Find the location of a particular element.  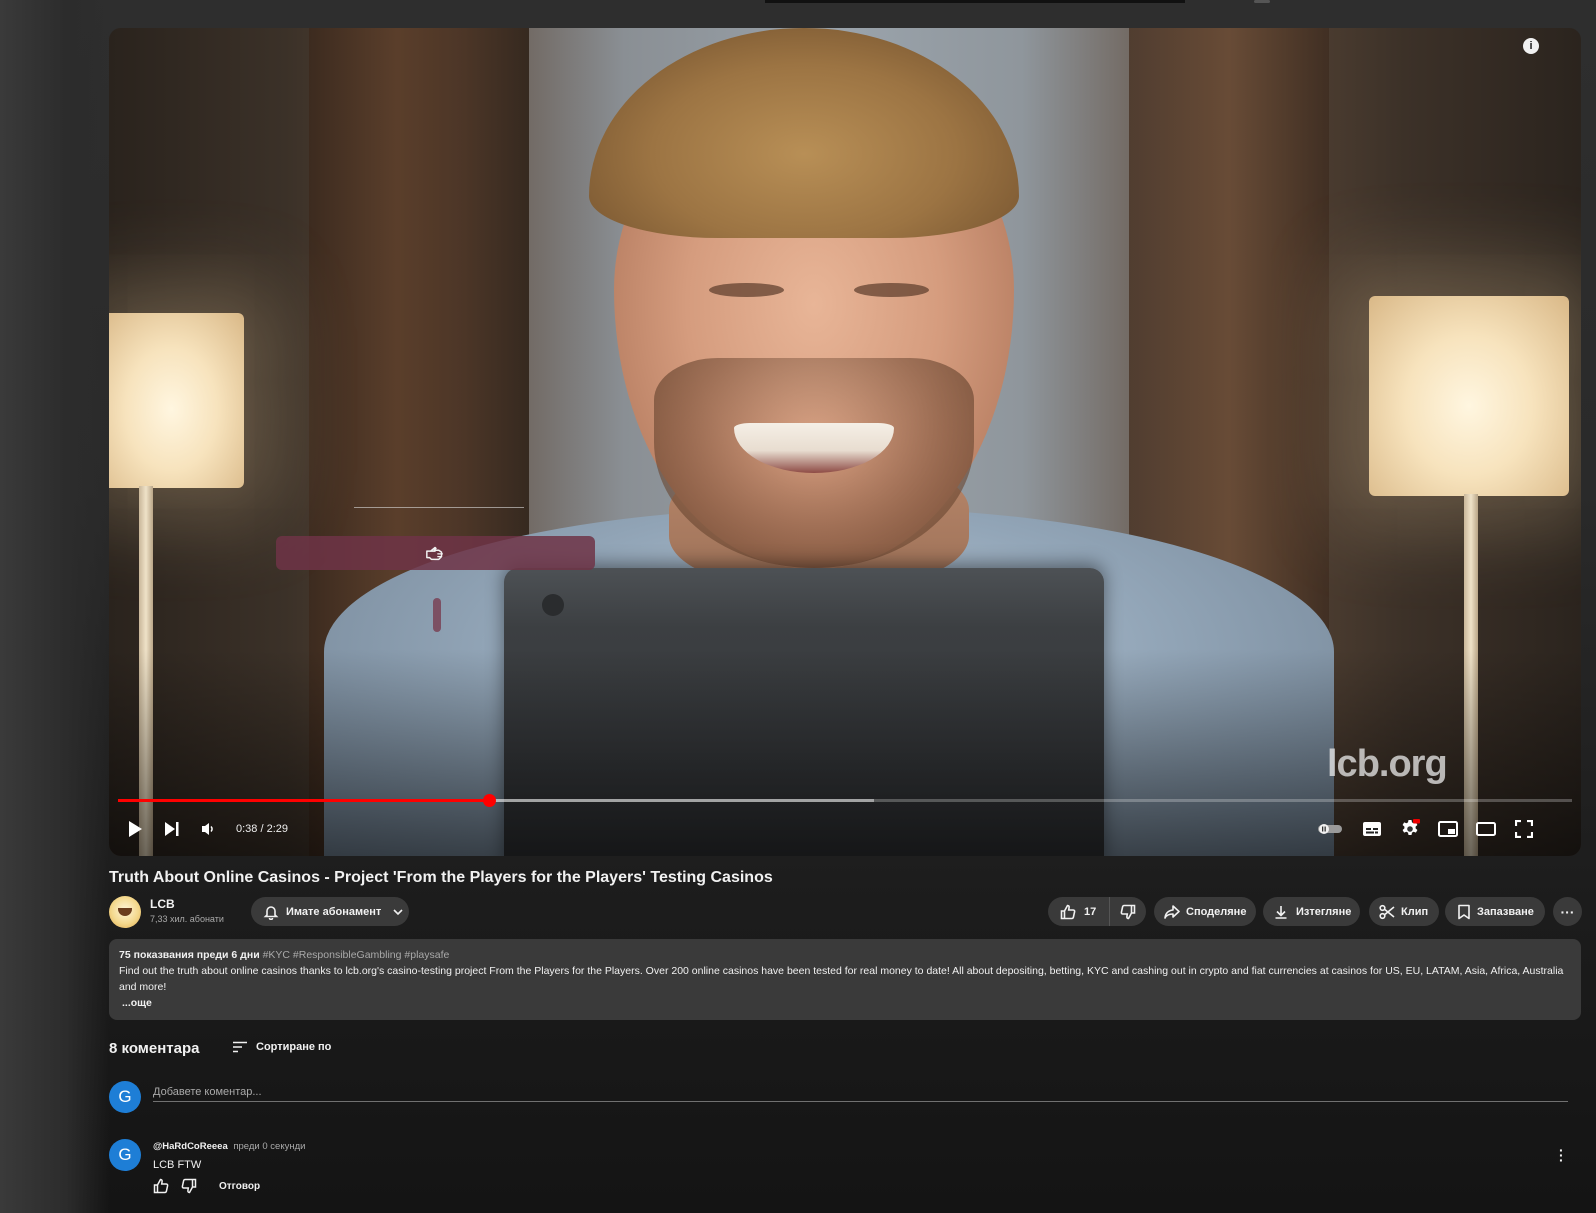

next-button is located at coordinates (172, 829).